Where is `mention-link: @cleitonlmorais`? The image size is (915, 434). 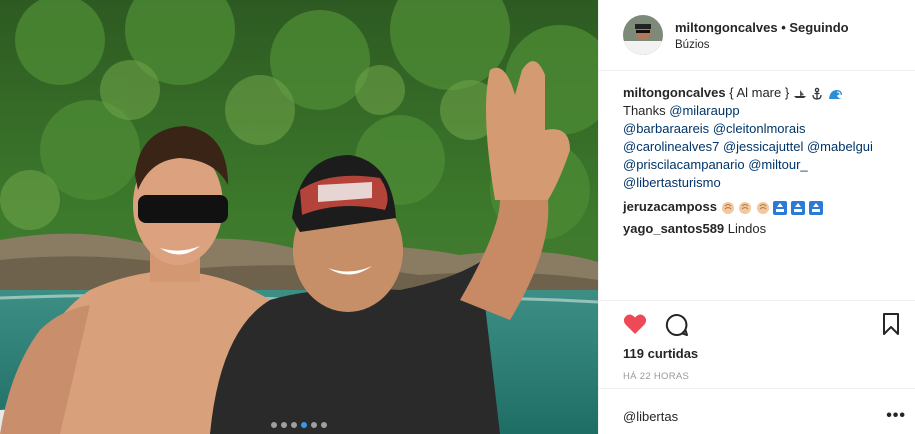 mention-link: @cleitonlmorais is located at coordinates (759, 128).